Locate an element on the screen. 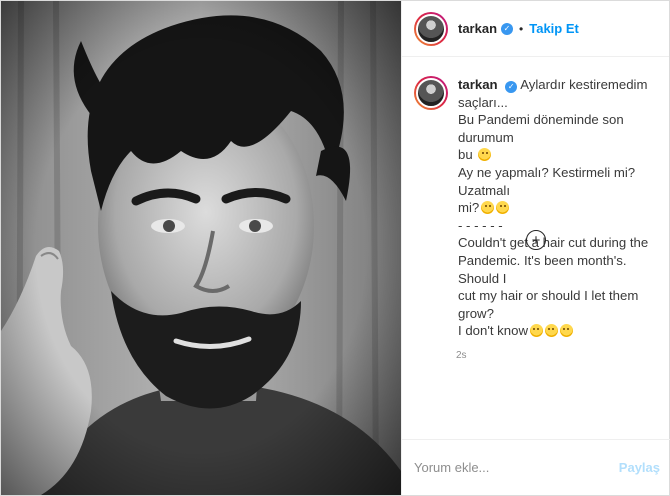 The width and height of the screenshot is (670, 496). caption-line-10: cut my hair or should I let them grow? is located at coordinates (548, 304).